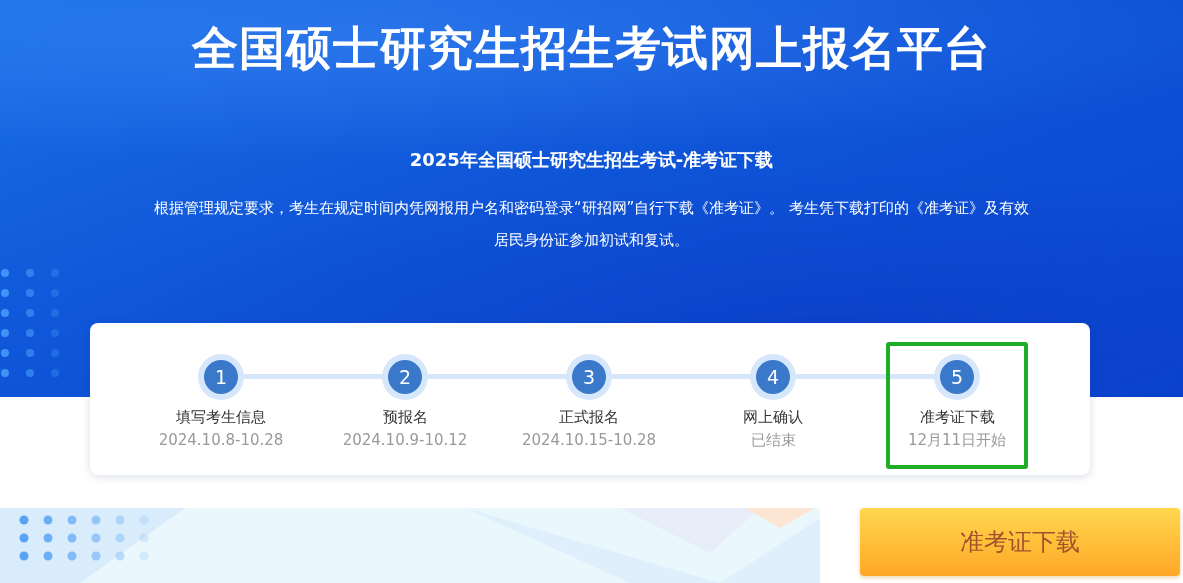  I want to click on page-title: 全国硕士研究生招生考试网上报名平台, so click(591, 48).